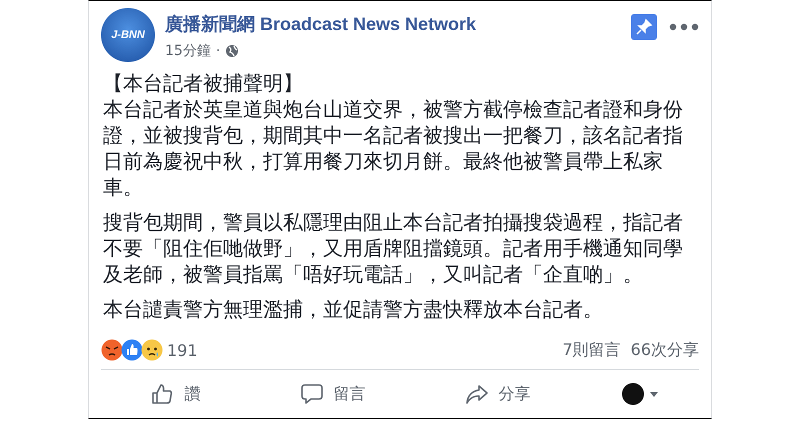 The width and height of the screenshot is (800, 421). What do you see at coordinates (684, 27) in the screenshot?
I see `more-icon` at bounding box center [684, 27].